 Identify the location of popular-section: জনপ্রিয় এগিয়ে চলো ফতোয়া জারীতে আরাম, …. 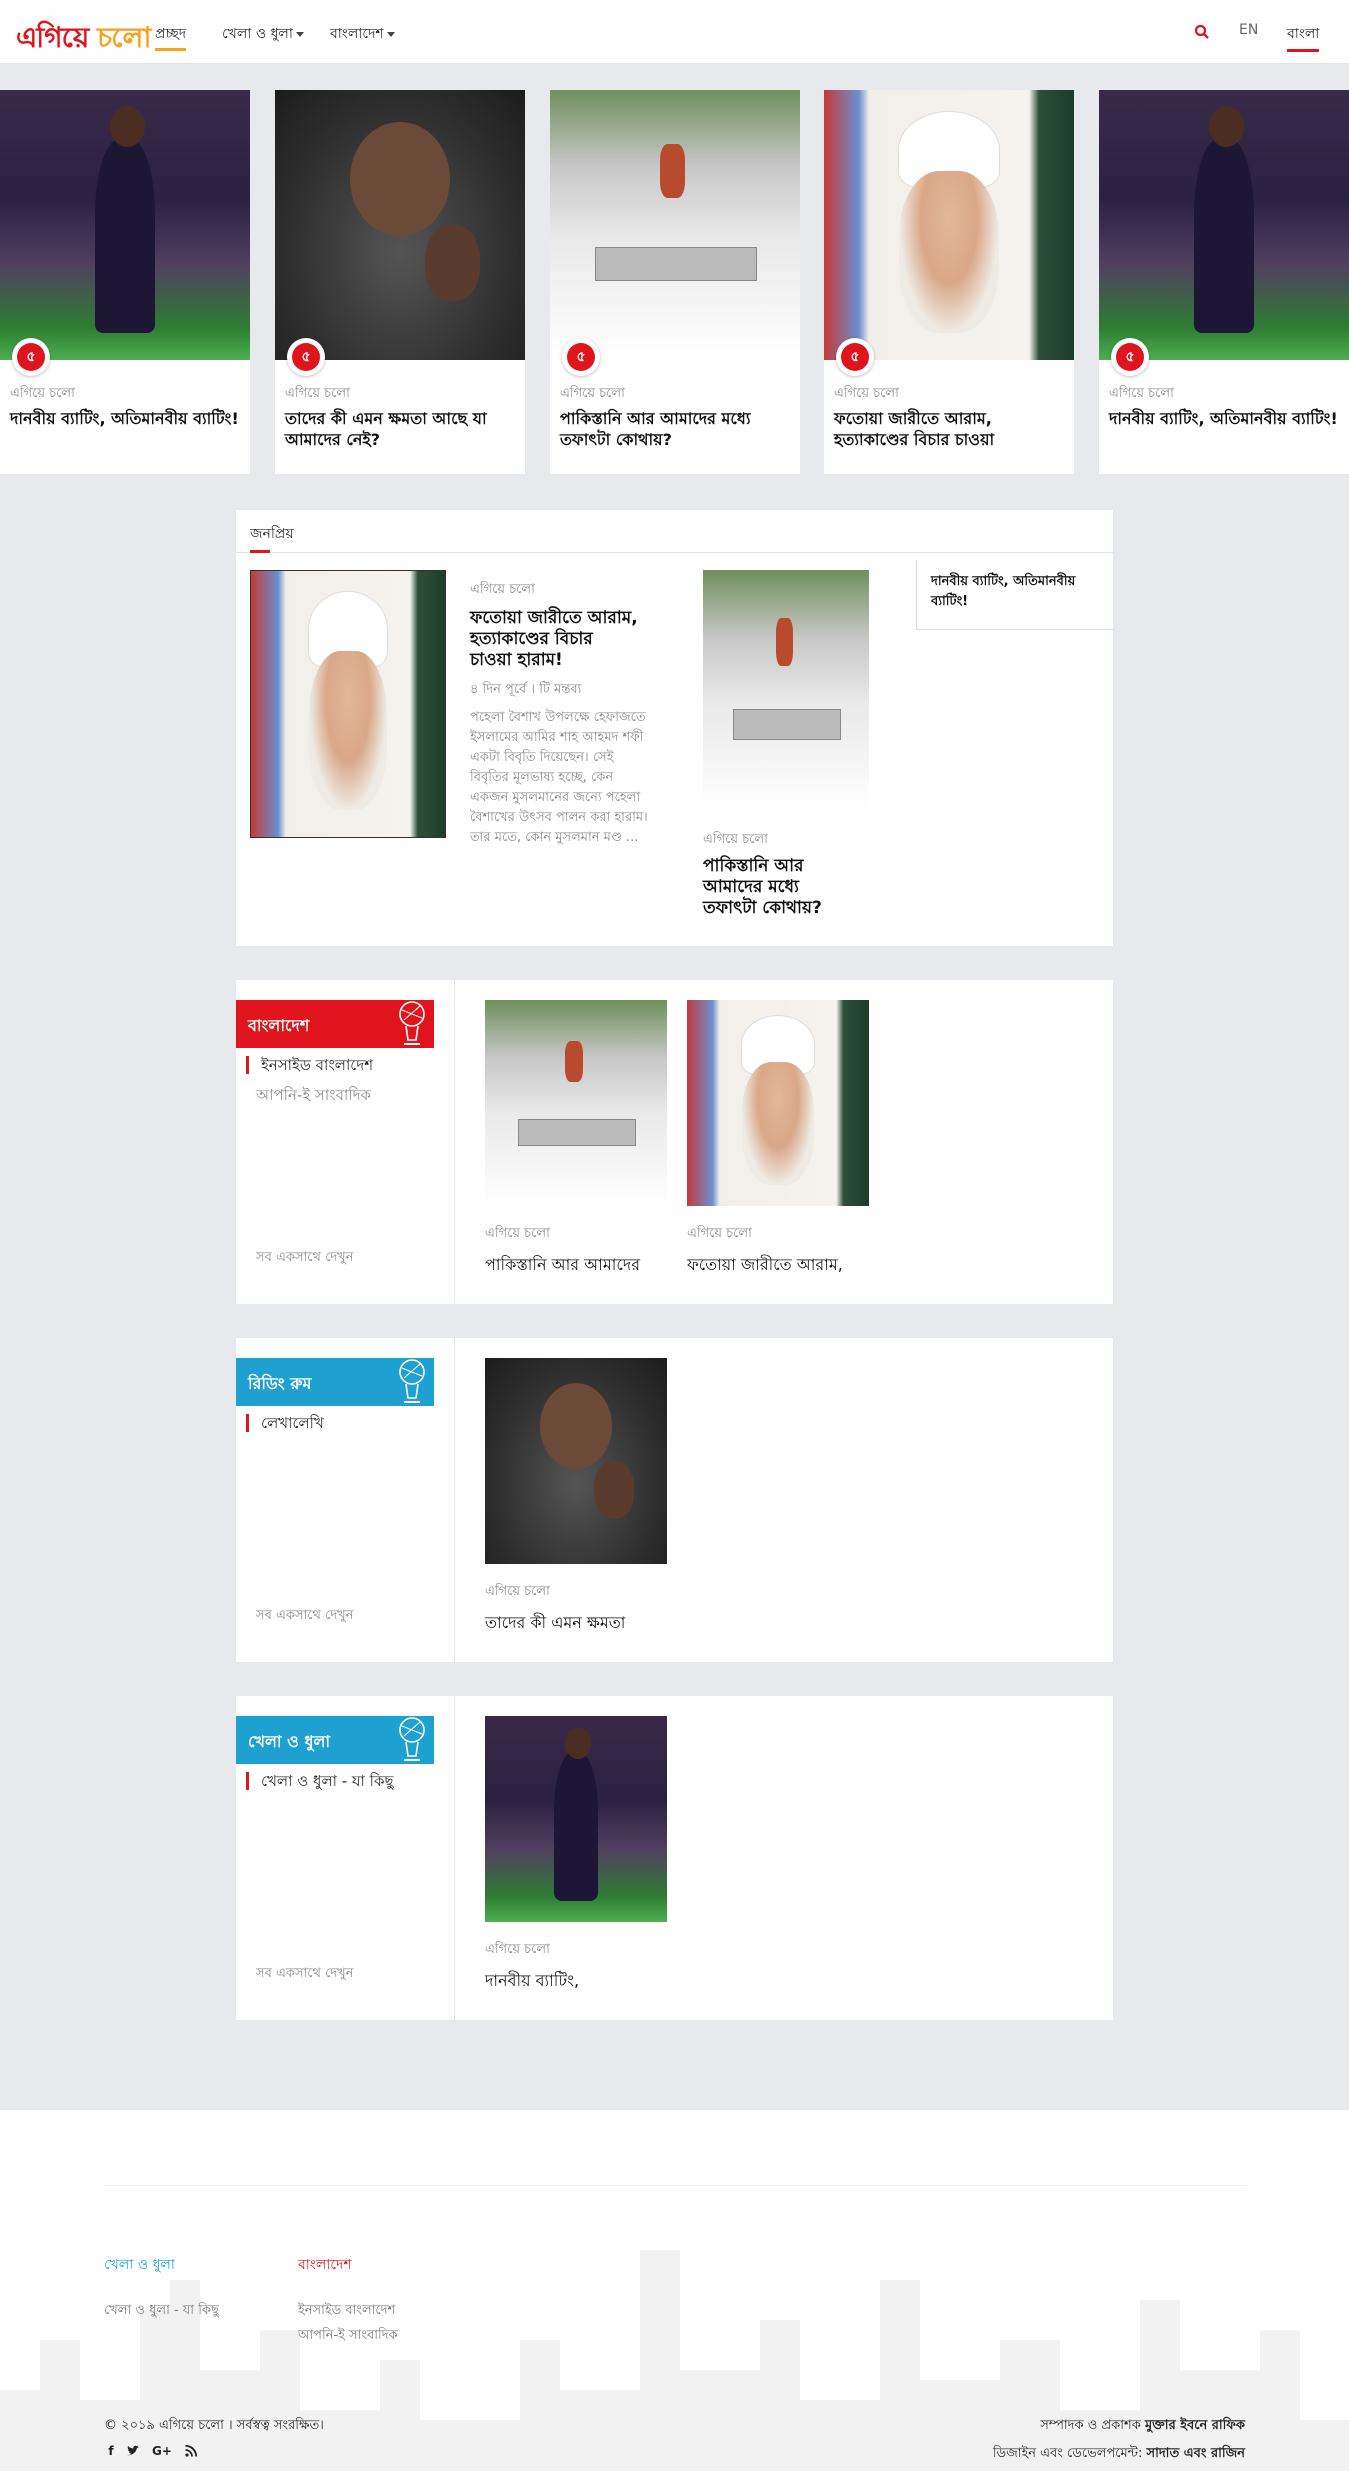
(674, 728).